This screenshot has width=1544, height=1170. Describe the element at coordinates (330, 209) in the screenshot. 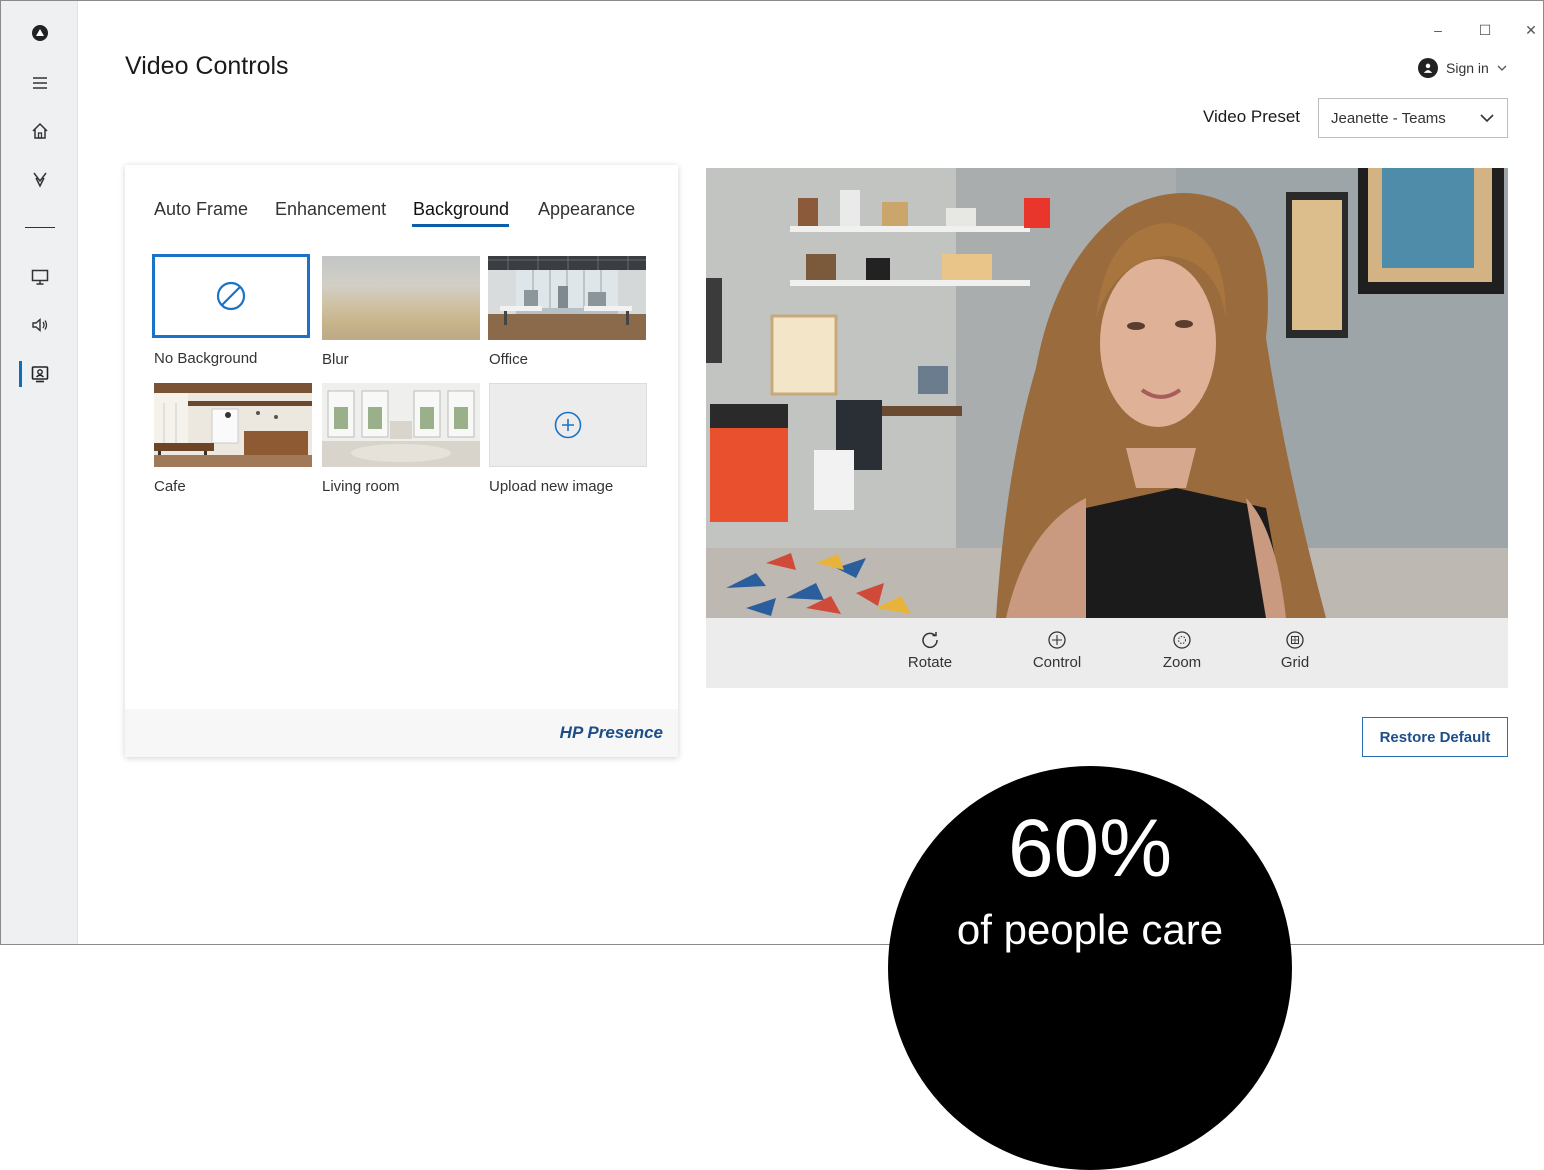

I see `tab-enhancement: Enhancement` at that location.